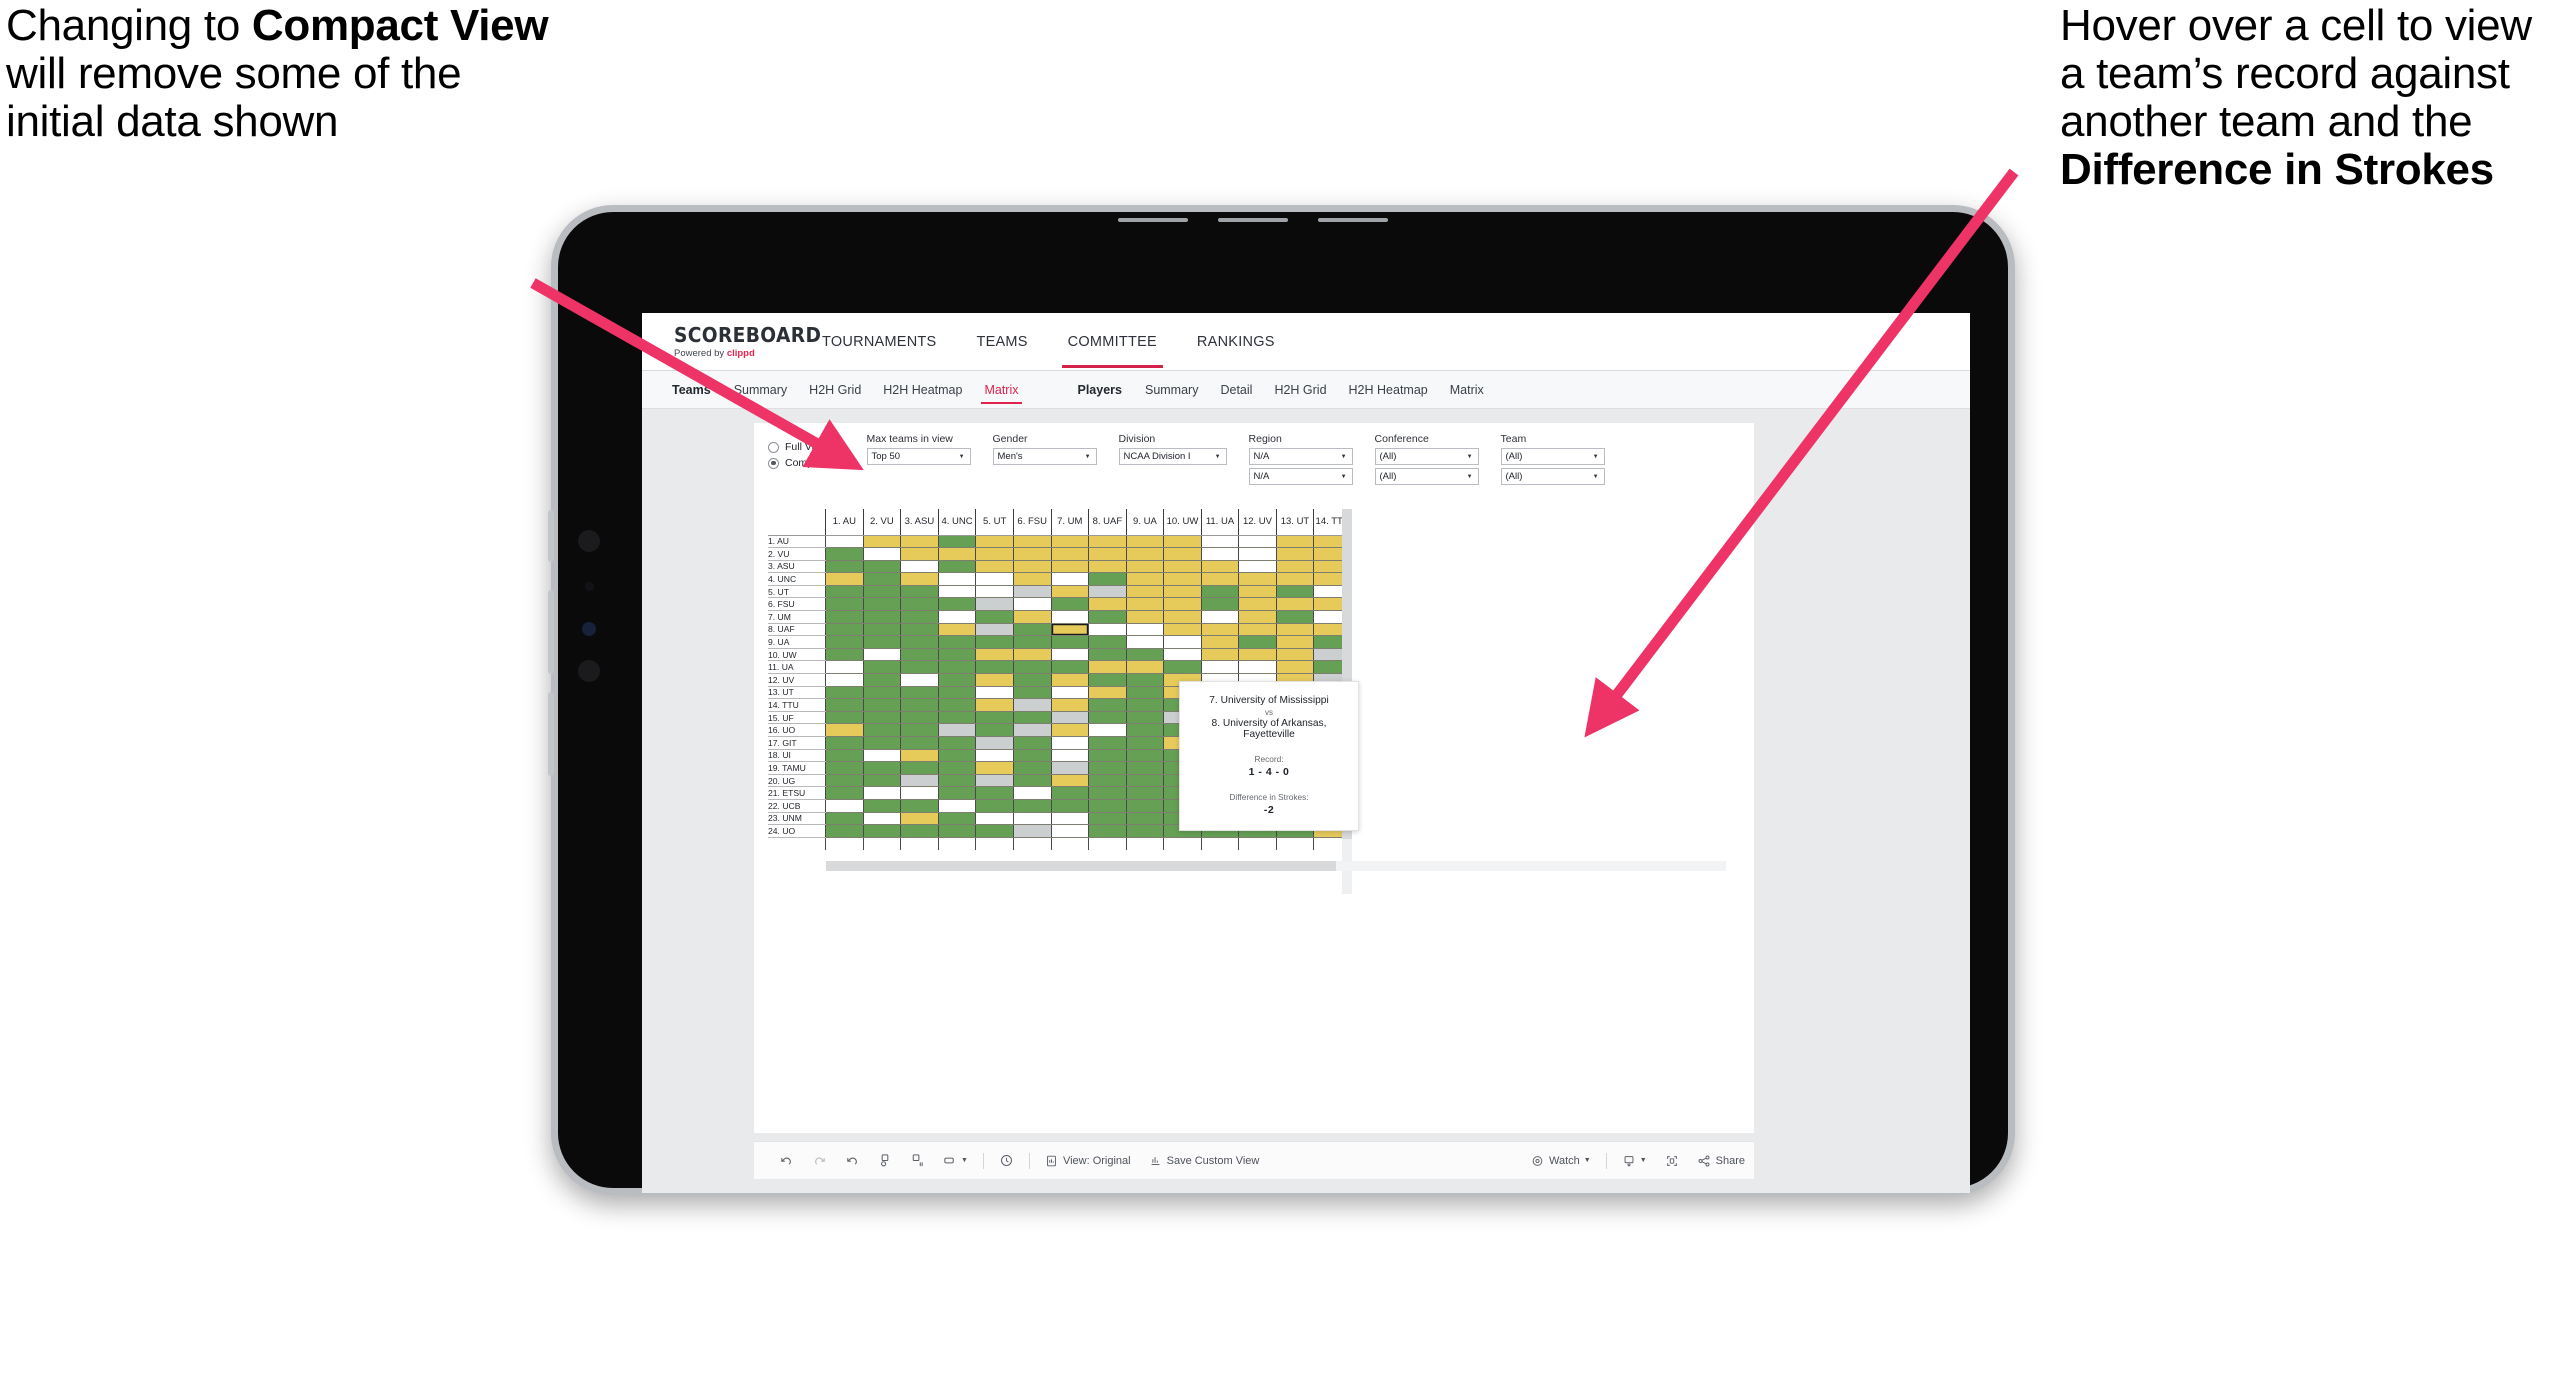  What do you see at coordinates (1112, 341) in the screenshot?
I see `nav-item-committee: COMMITTEE` at bounding box center [1112, 341].